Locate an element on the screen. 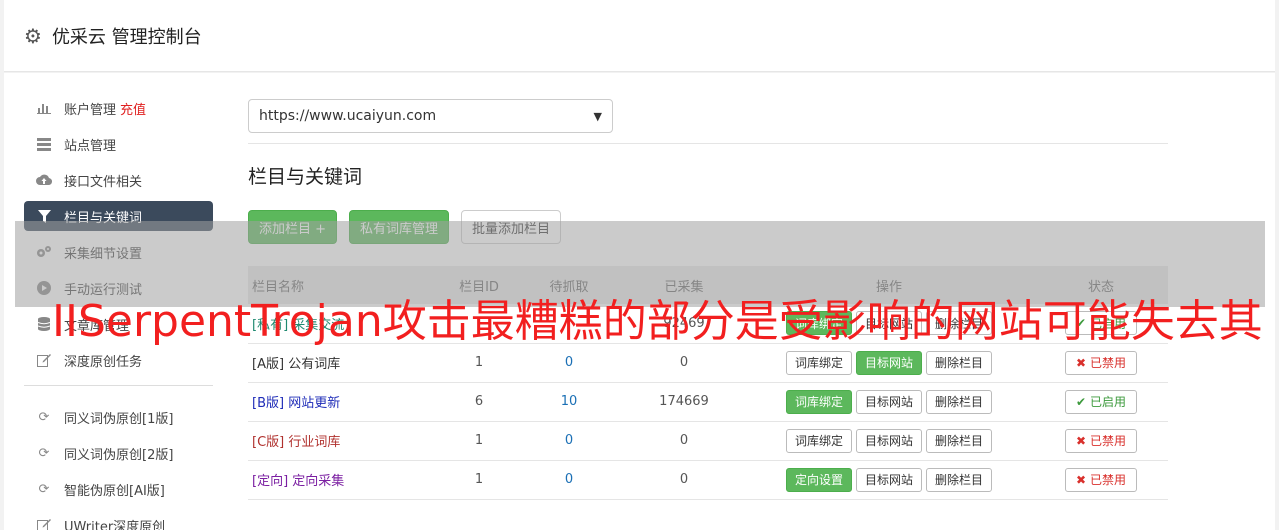 This screenshot has width=1279, height=530. app-header: ⚙ 优采云 管理控制台 is located at coordinates (639, 36).